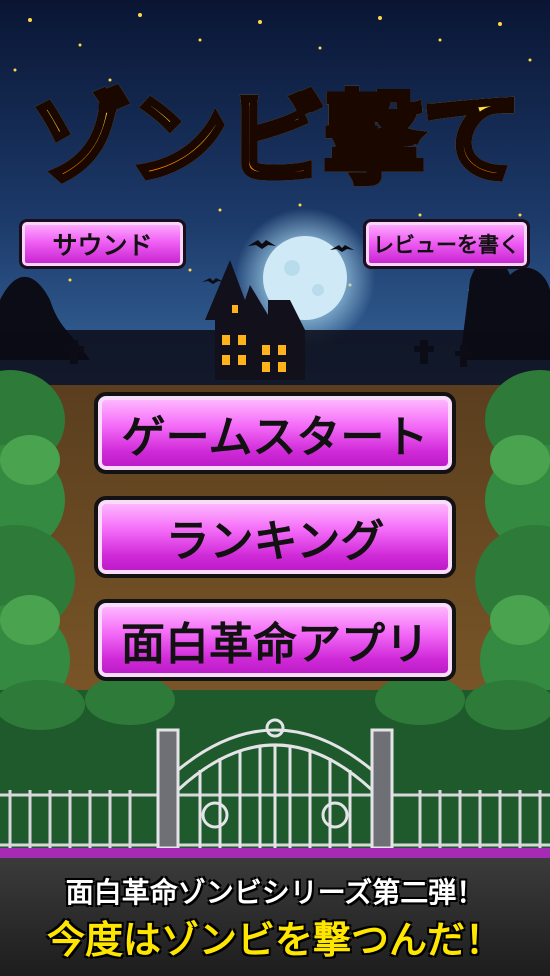 This screenshot has width=550, height=976. Describe the element at coordinates (275, 433) in the screenshot. I see `game-start-button: ゲームスタート` at that location.